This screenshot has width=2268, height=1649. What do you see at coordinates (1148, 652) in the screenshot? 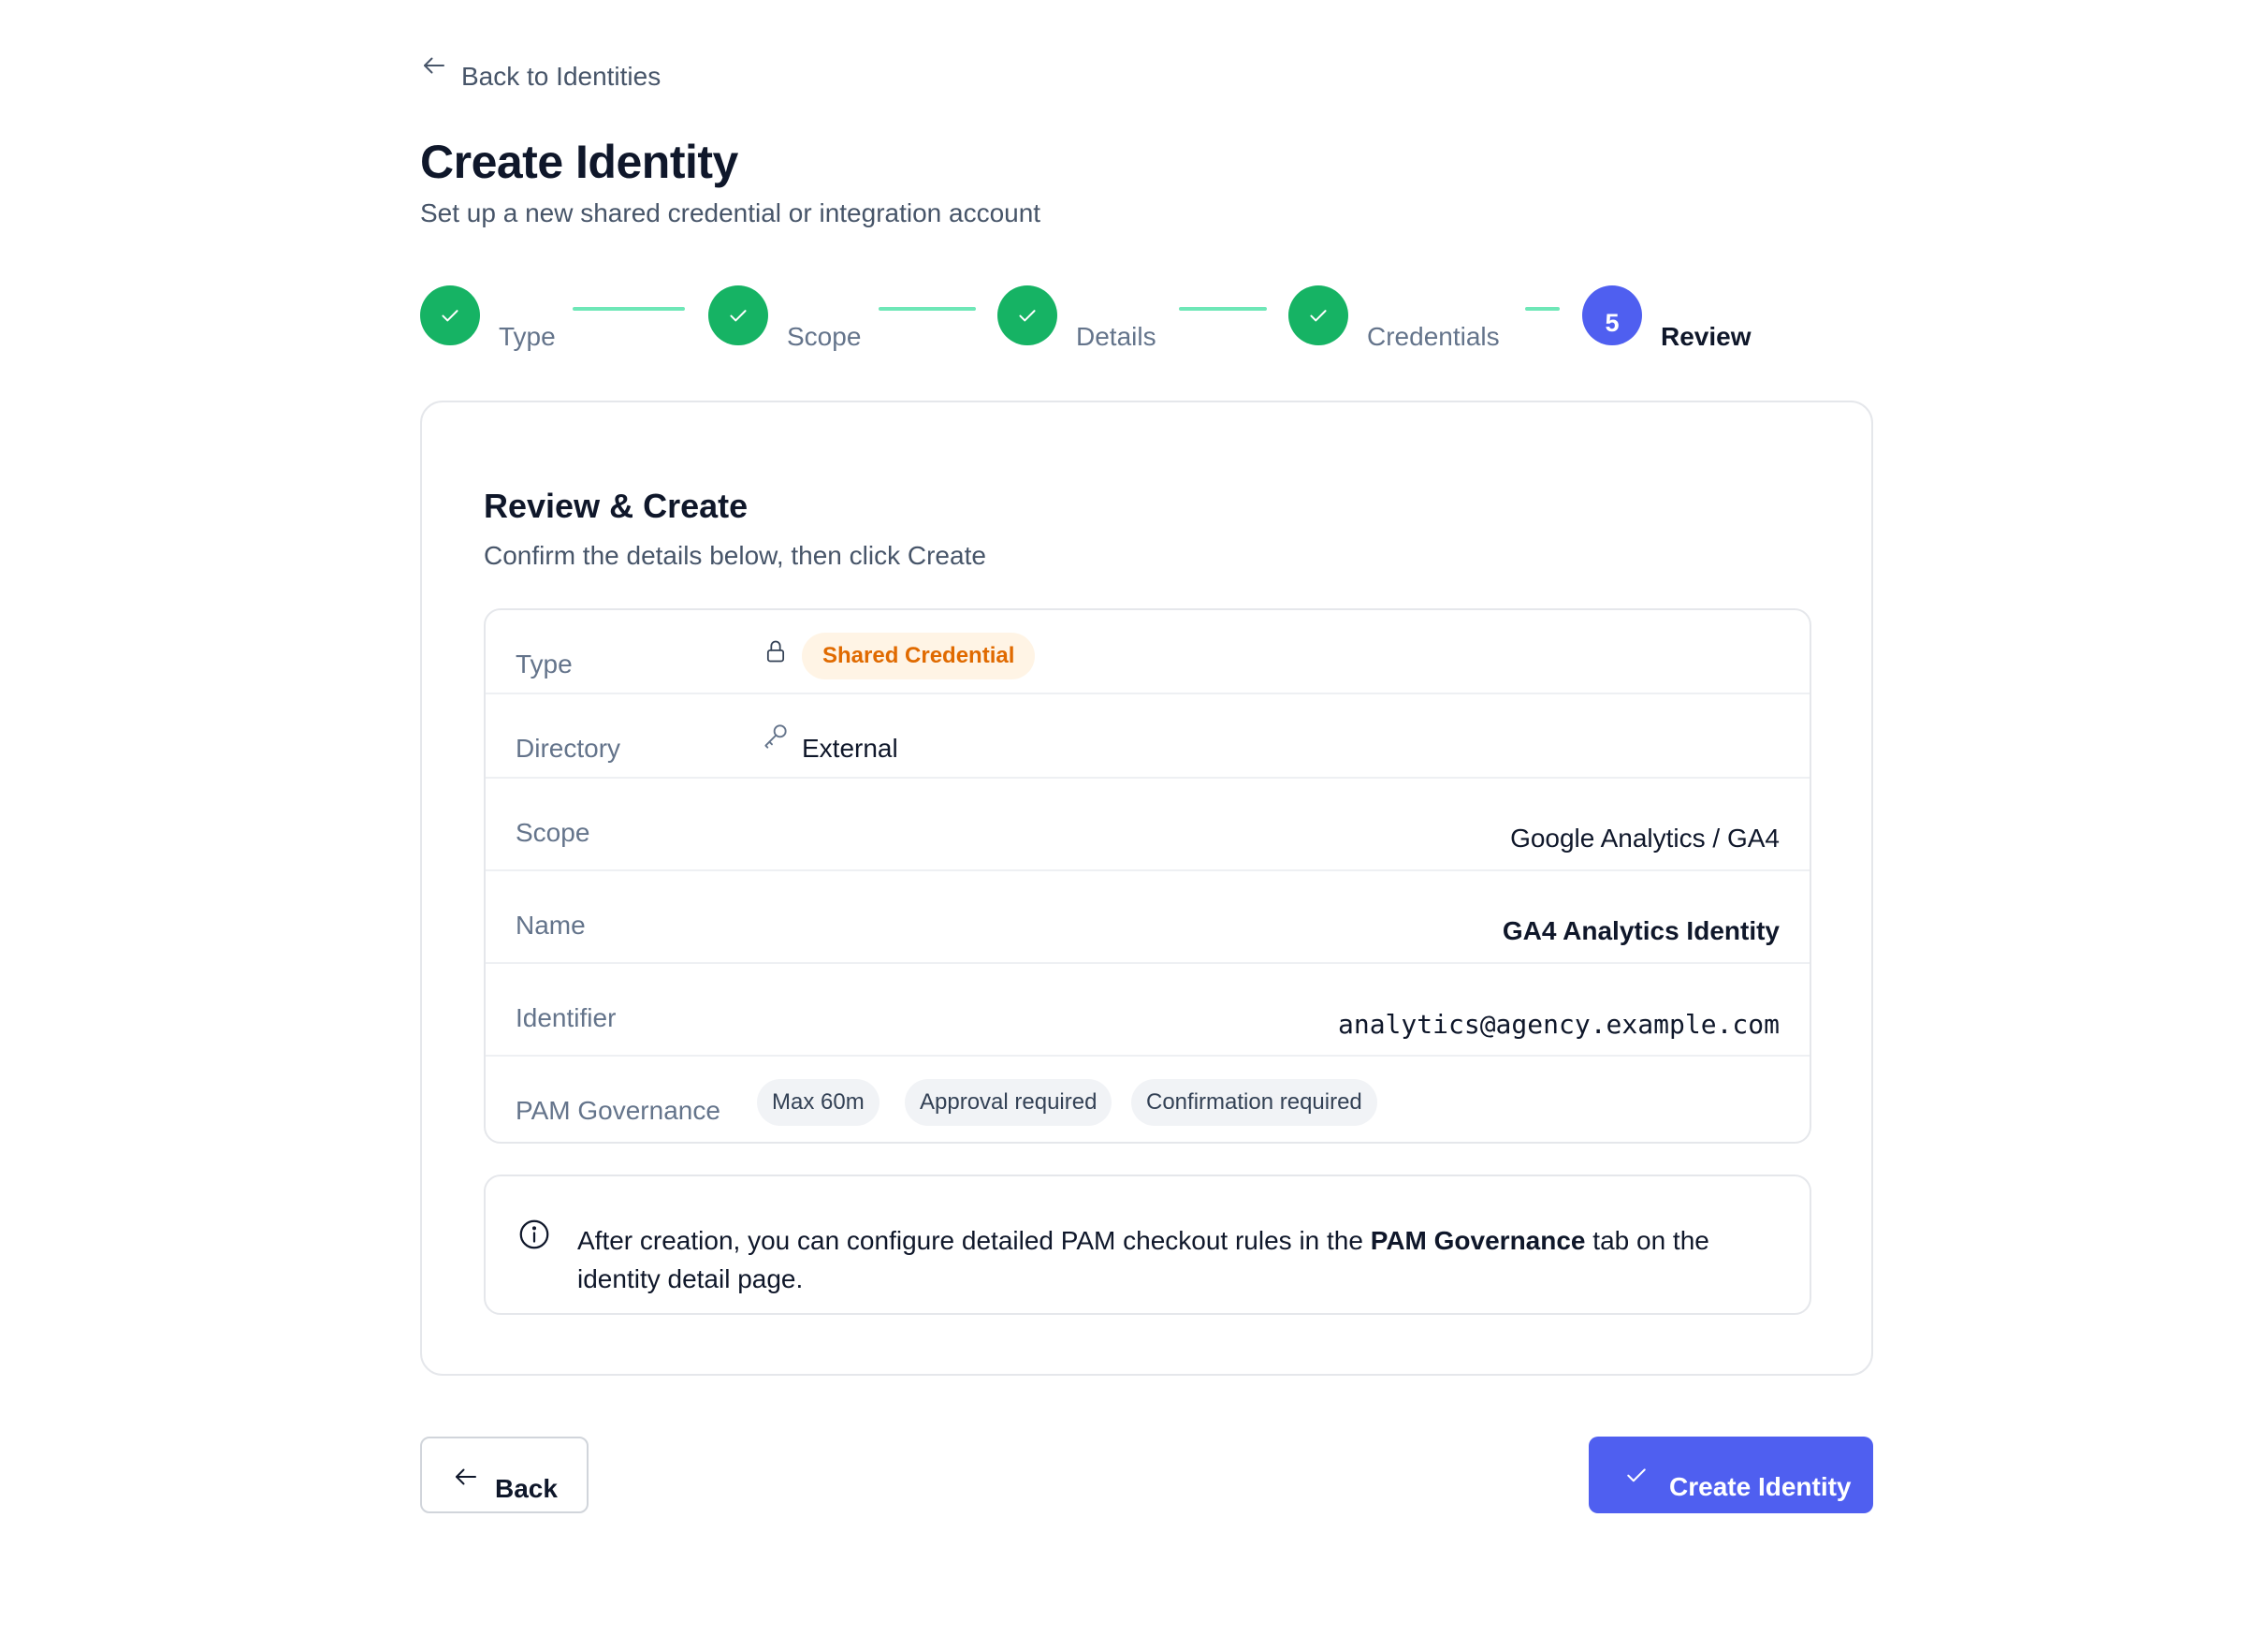
I see `review-row-type: Type Shared Credential` at bounding box center [1148, 652].